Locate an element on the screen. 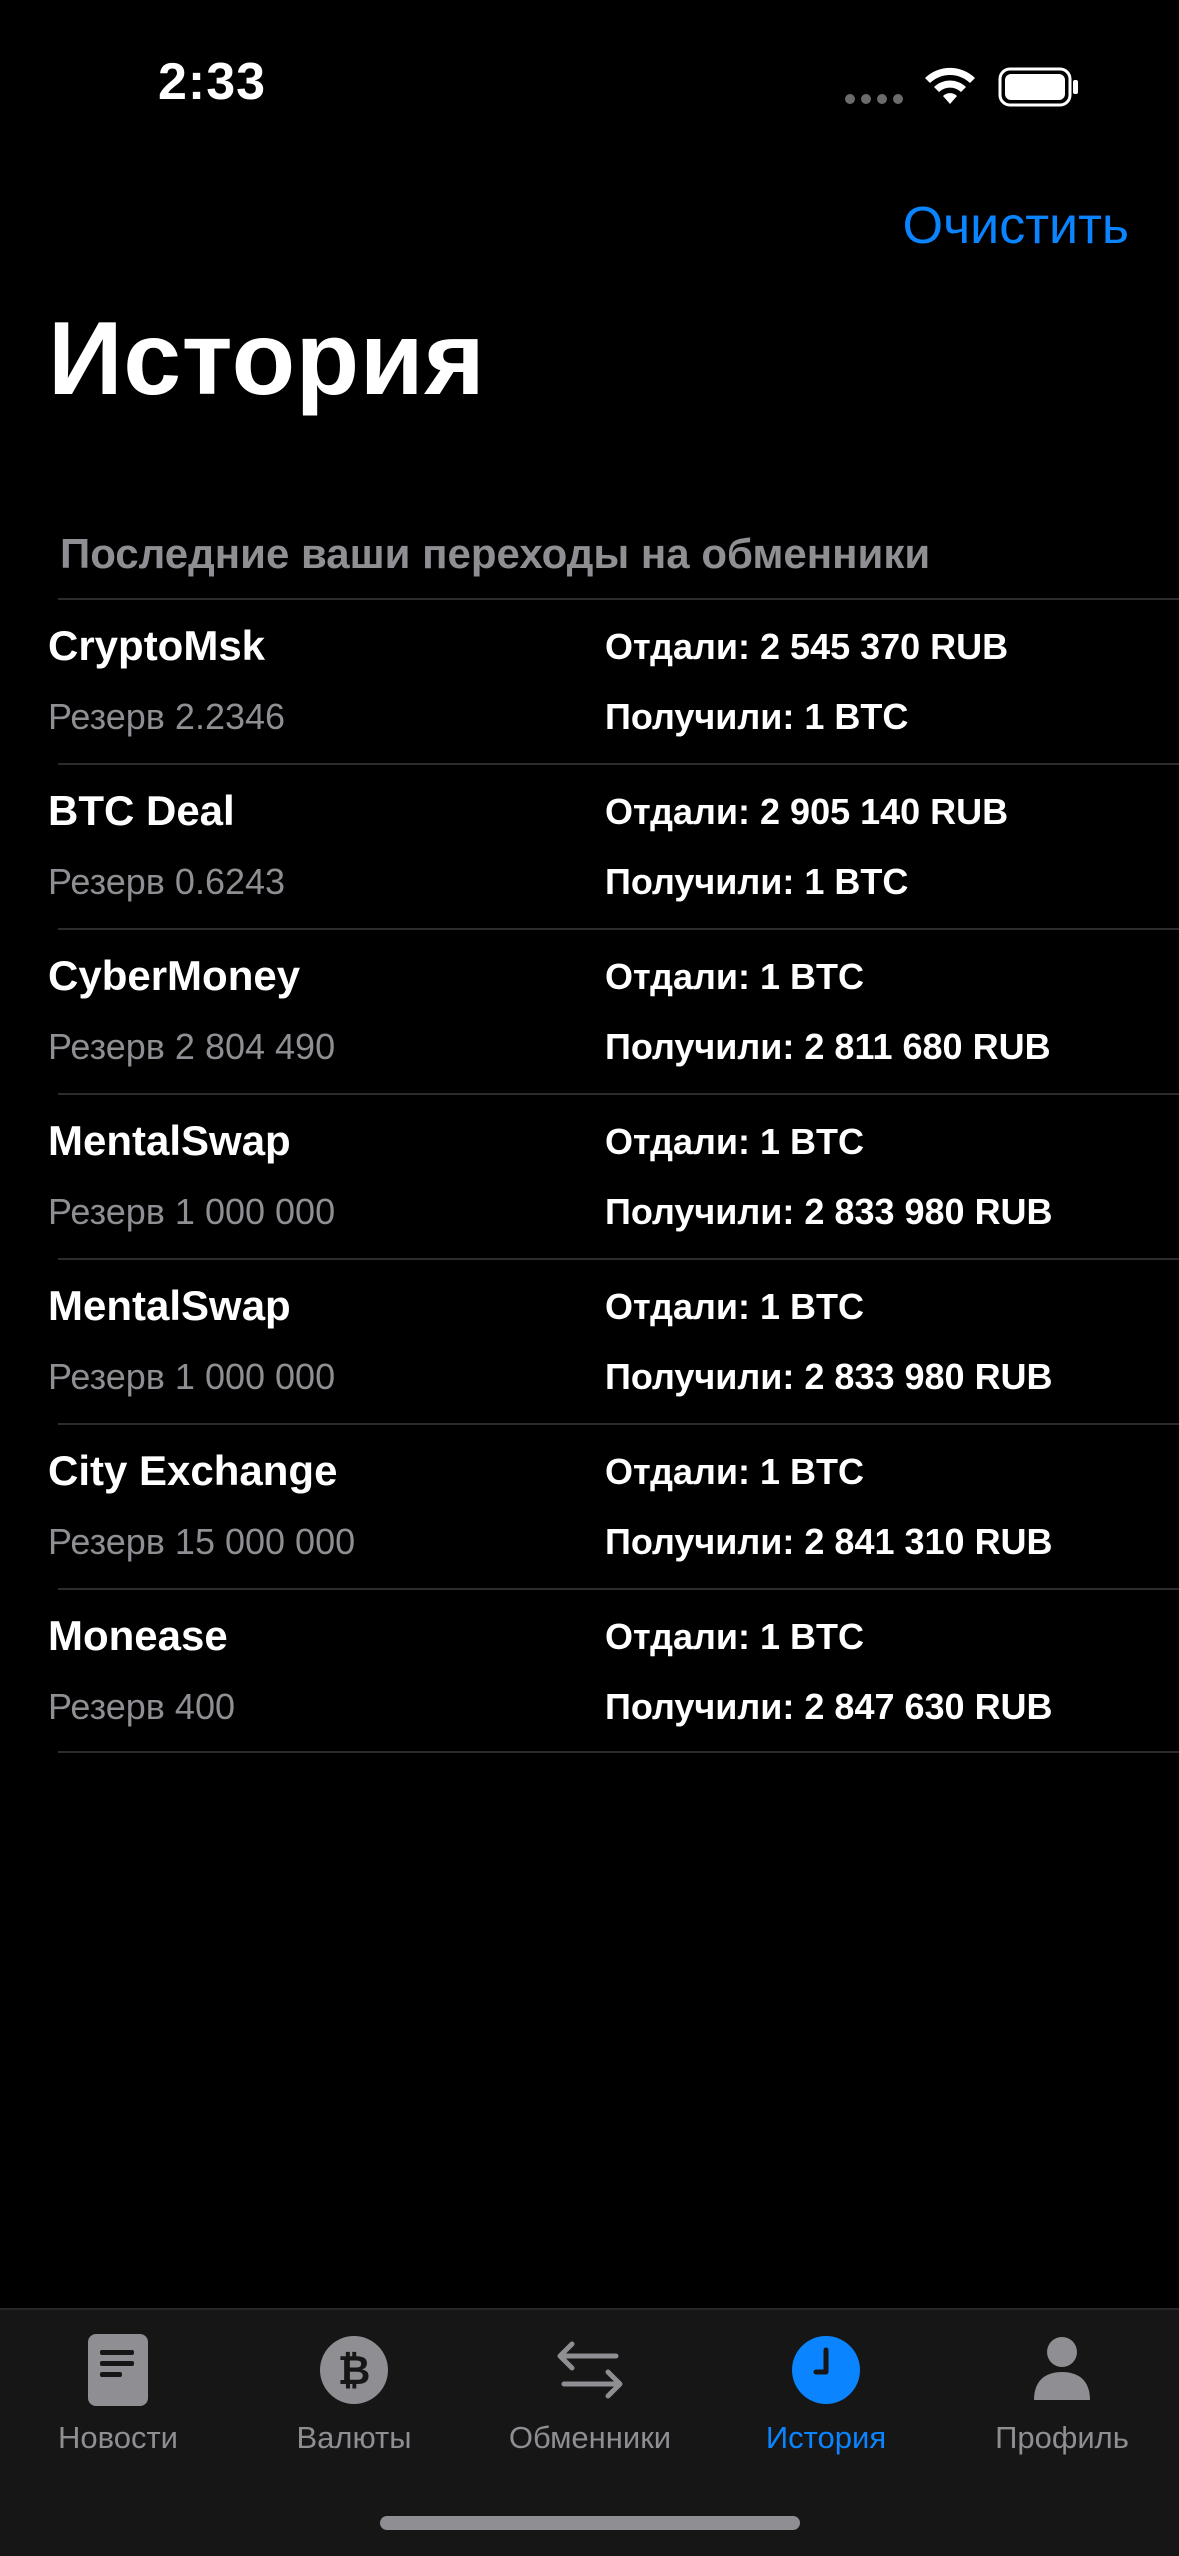  wifi-icon is located at coordinates (950, 85).